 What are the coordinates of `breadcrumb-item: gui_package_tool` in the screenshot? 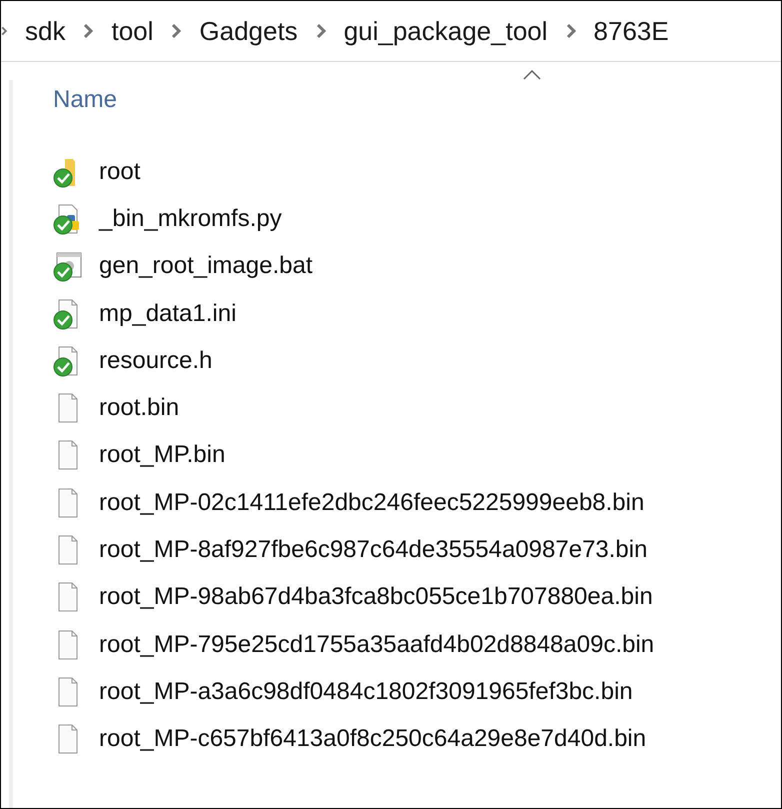 It's located at (446, 31).